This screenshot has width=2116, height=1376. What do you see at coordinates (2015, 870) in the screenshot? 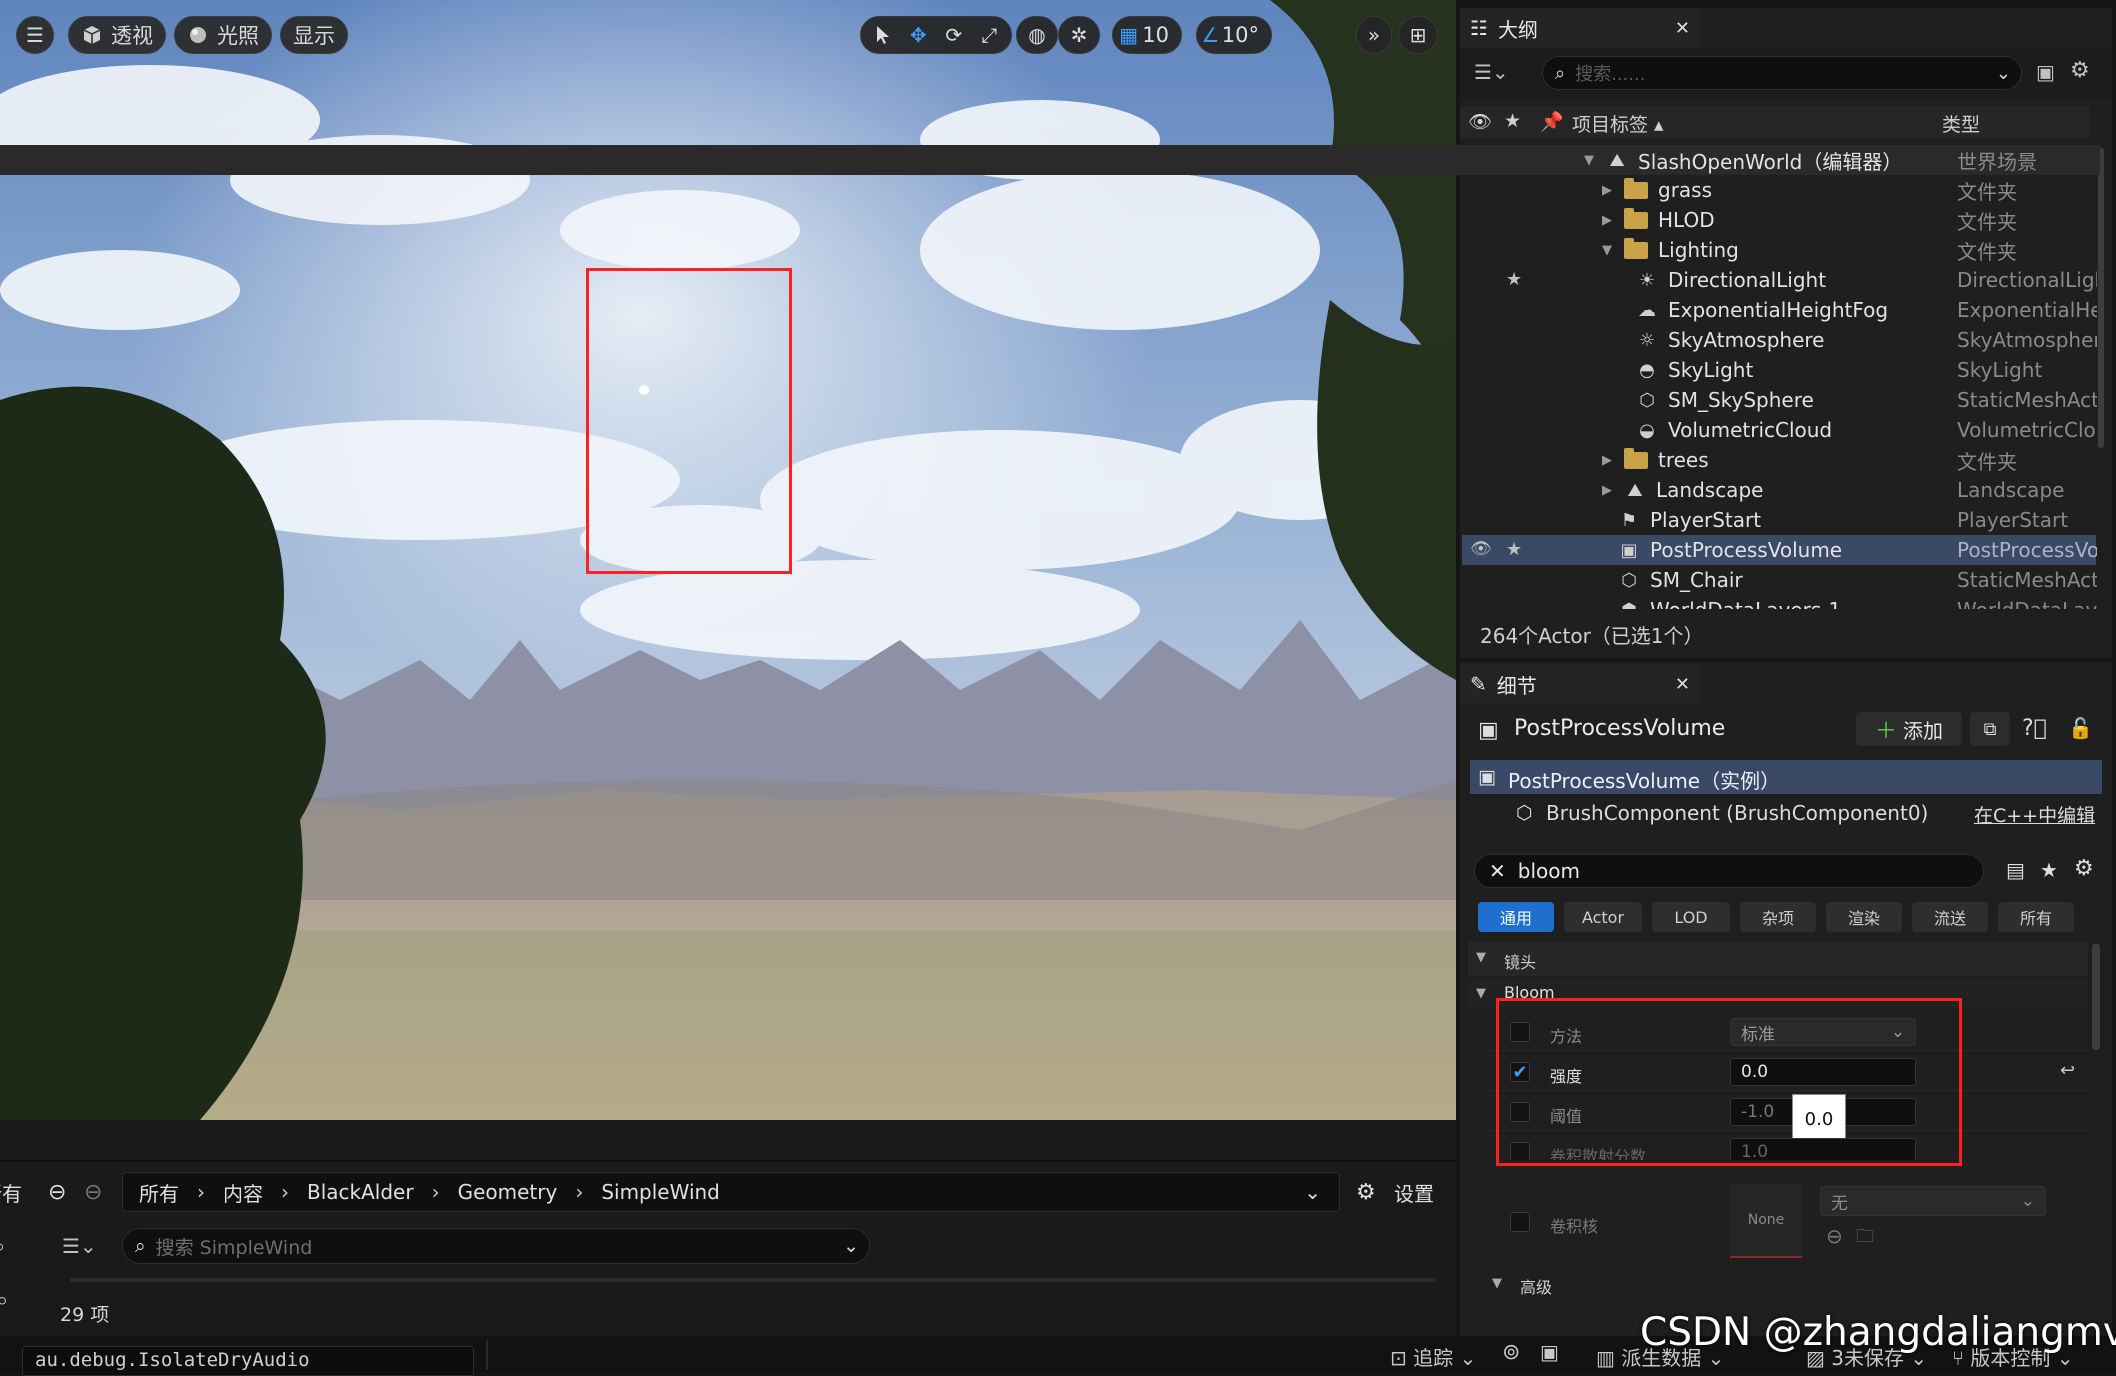
I see `table-view-icon: ▤` at bounding box center [2015, 870].